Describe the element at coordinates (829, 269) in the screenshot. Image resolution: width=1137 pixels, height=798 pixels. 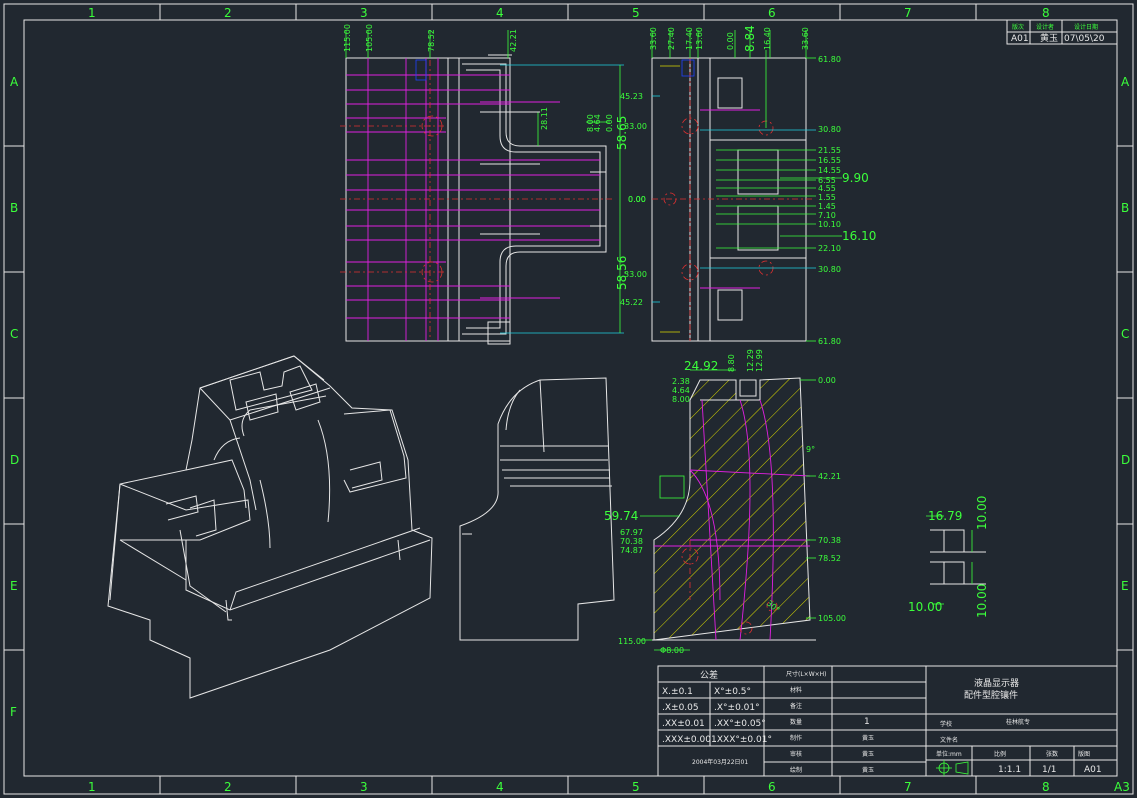
I see `sv-r-13: 30.80` at that location.